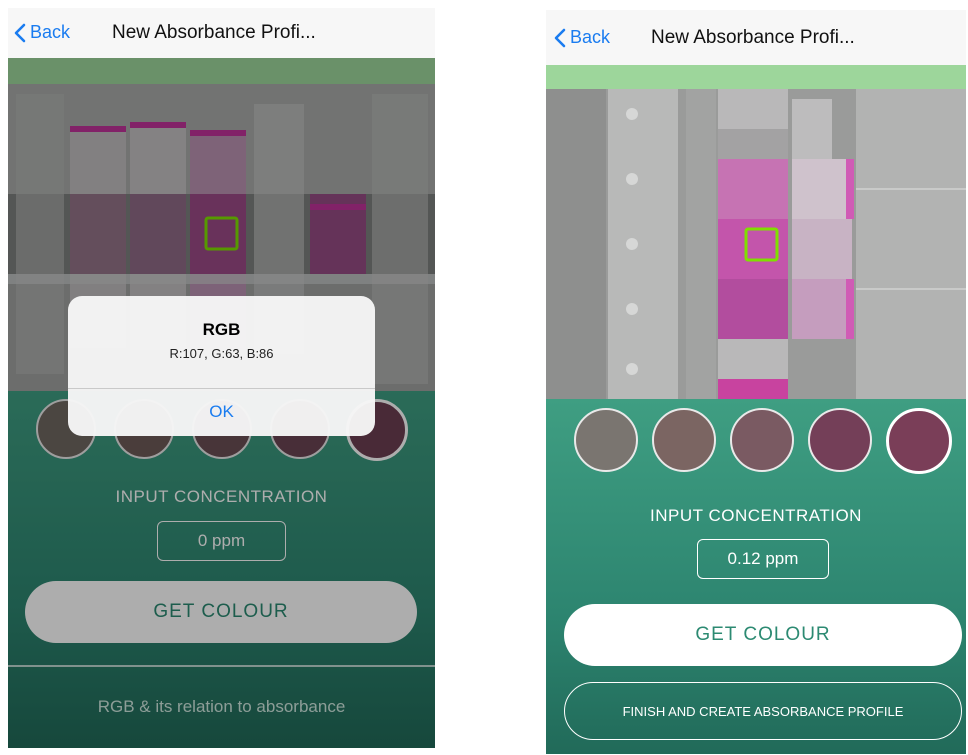 This screenshot has width=968, height=755. What do you see at coordinates (919, 441) in the screenshot?
I see `color-swatch-selected` at bounding box center [919, 441].